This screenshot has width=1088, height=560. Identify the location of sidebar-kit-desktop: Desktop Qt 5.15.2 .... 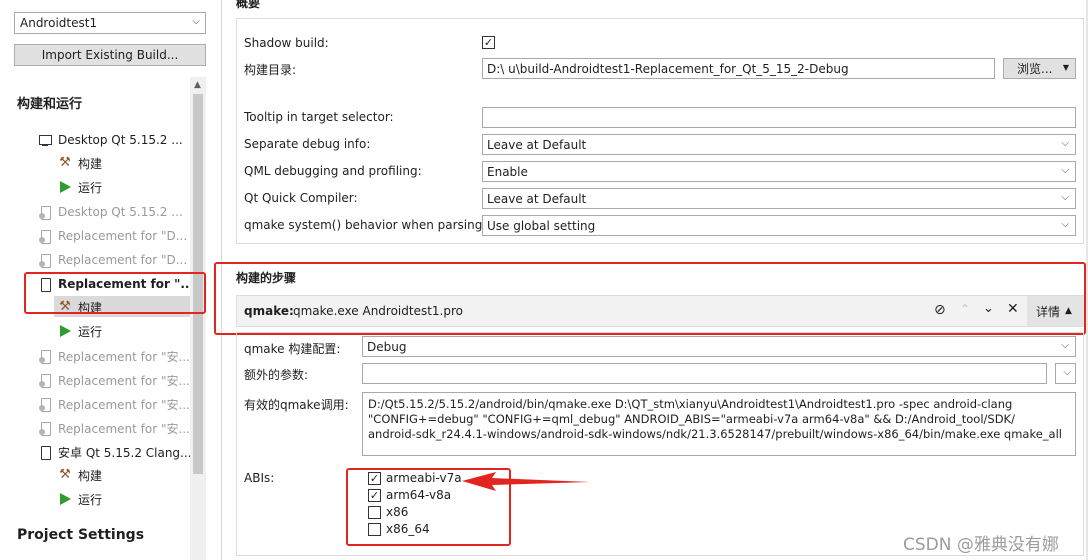
(110, 140).